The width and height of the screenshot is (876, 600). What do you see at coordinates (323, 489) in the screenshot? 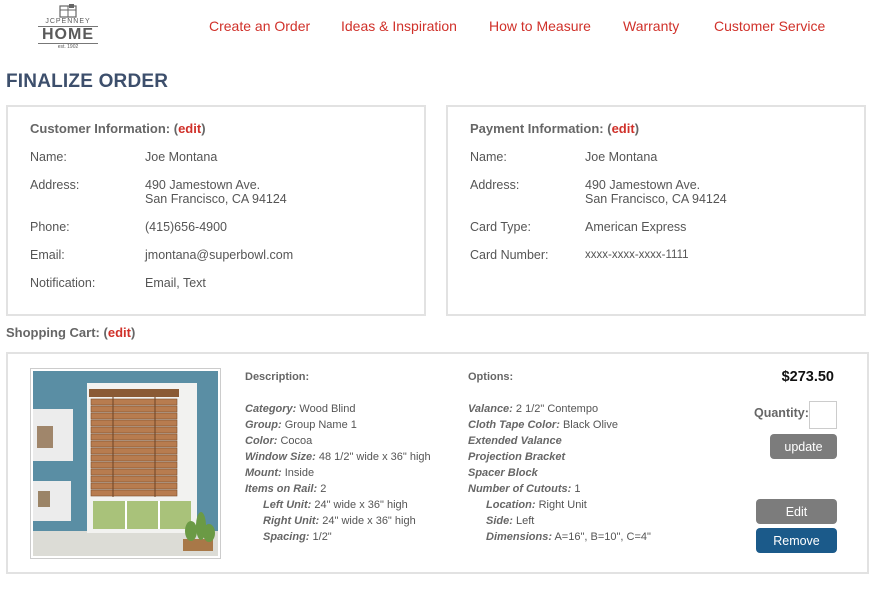
I see `desc-items-value: 2` at bounding box center [323, 489].